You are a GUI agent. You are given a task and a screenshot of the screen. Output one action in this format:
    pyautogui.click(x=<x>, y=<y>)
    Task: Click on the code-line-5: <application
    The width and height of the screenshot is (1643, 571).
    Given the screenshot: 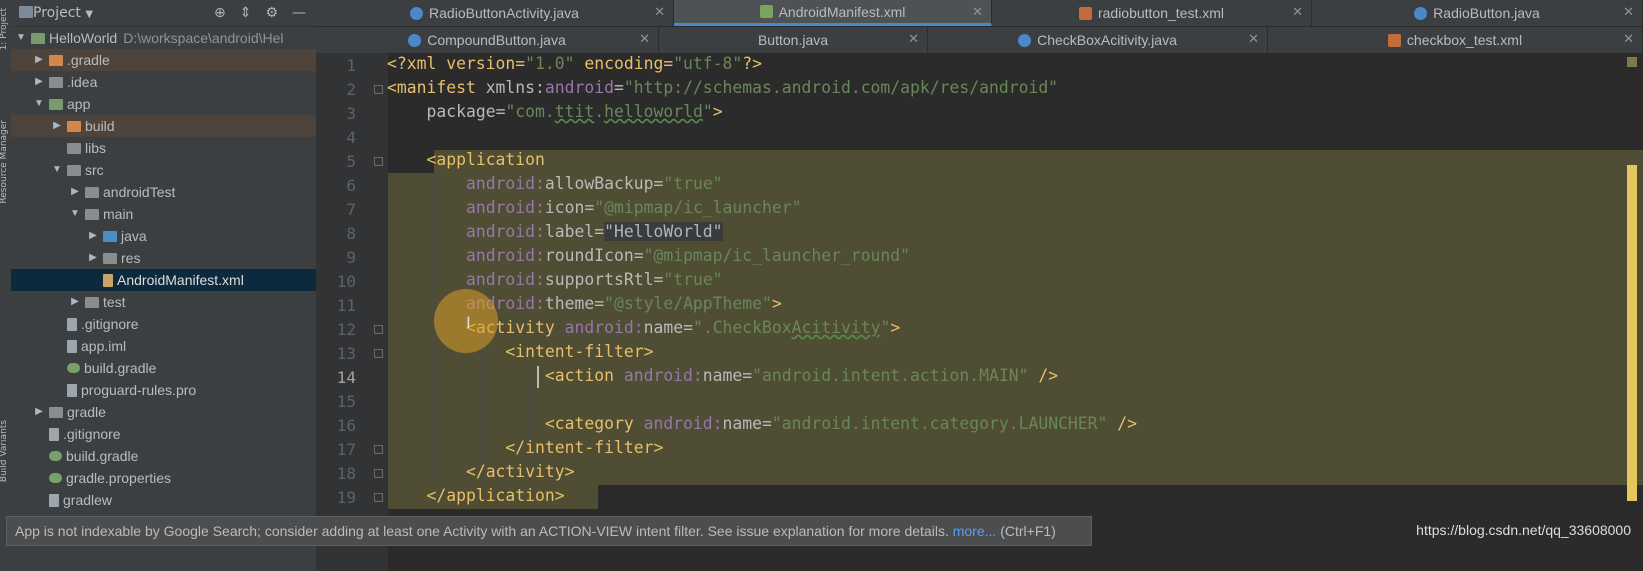 What is the action you would take?
    pyautogui.click(x=465, y=159)
    